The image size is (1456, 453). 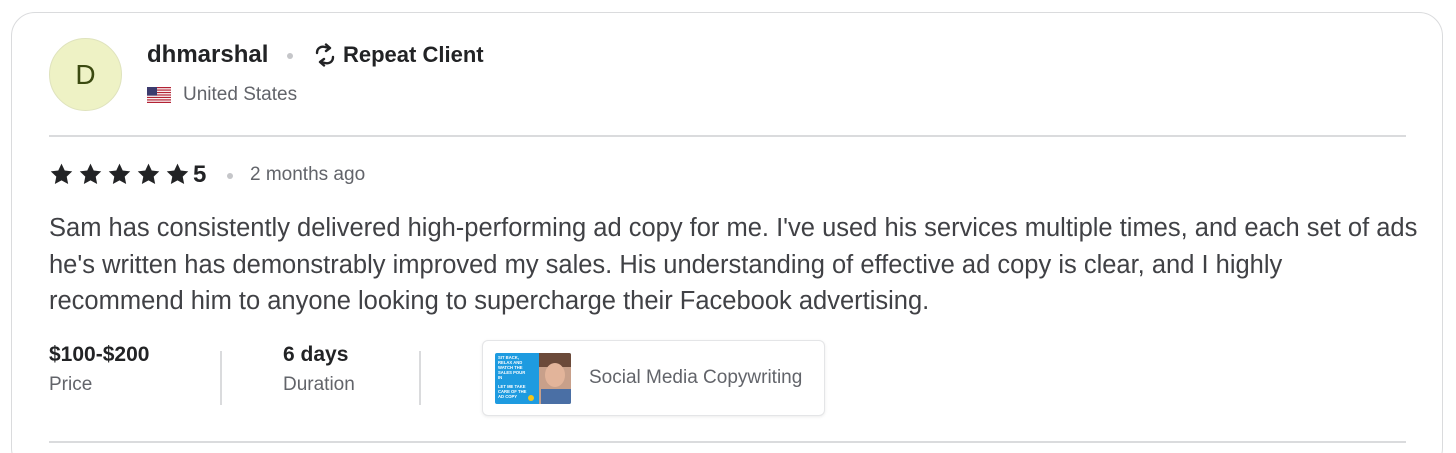 I want to click on header-divider, so click(x=727, y=136).